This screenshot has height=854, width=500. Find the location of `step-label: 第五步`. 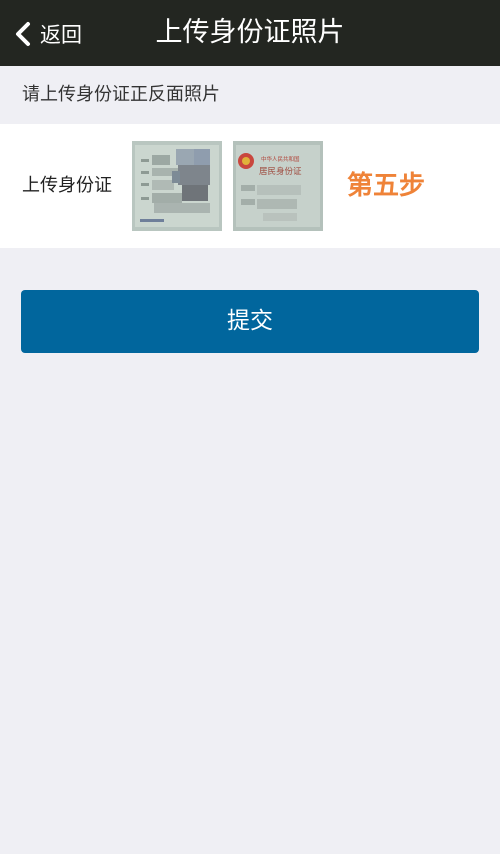

step-label: 第五步 is located at coordinates (386, 186).